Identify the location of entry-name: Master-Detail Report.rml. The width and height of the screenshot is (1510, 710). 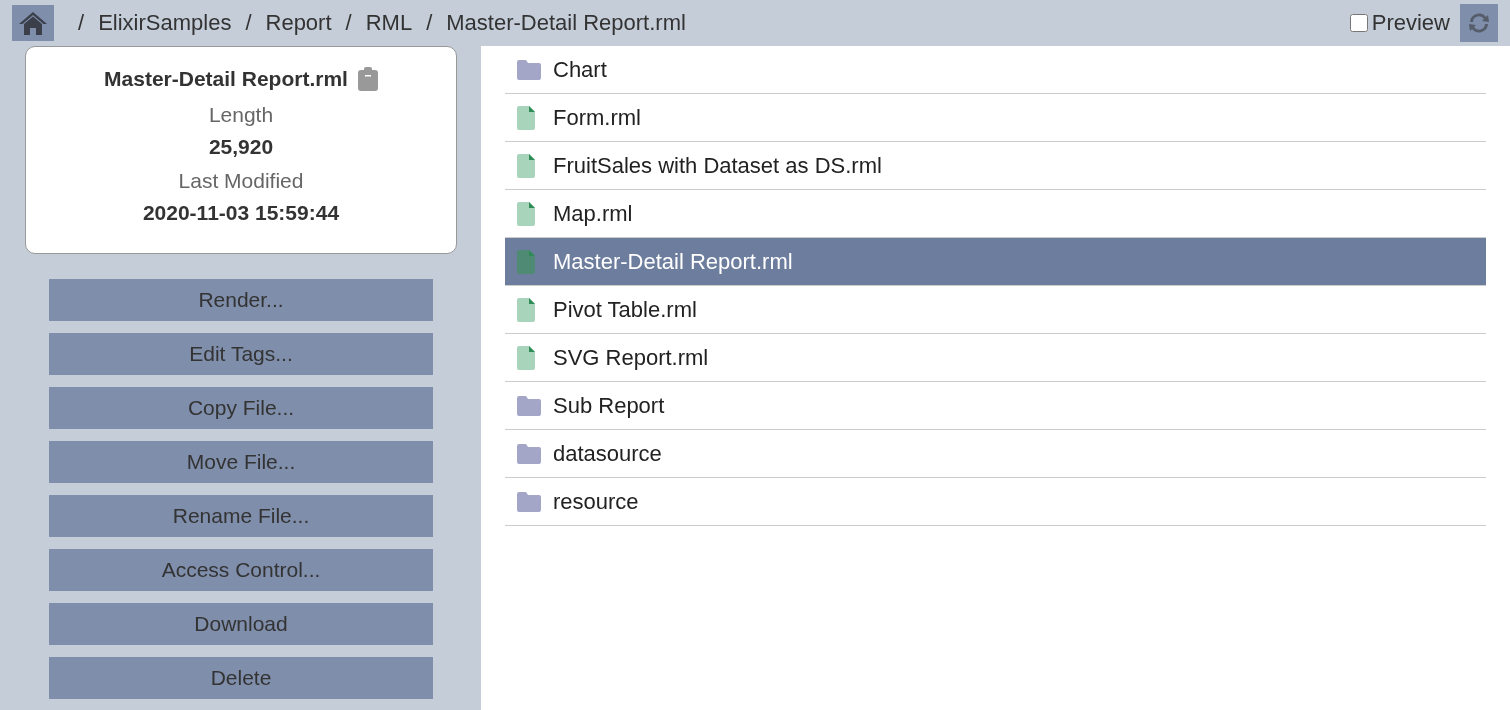
(673, 261).